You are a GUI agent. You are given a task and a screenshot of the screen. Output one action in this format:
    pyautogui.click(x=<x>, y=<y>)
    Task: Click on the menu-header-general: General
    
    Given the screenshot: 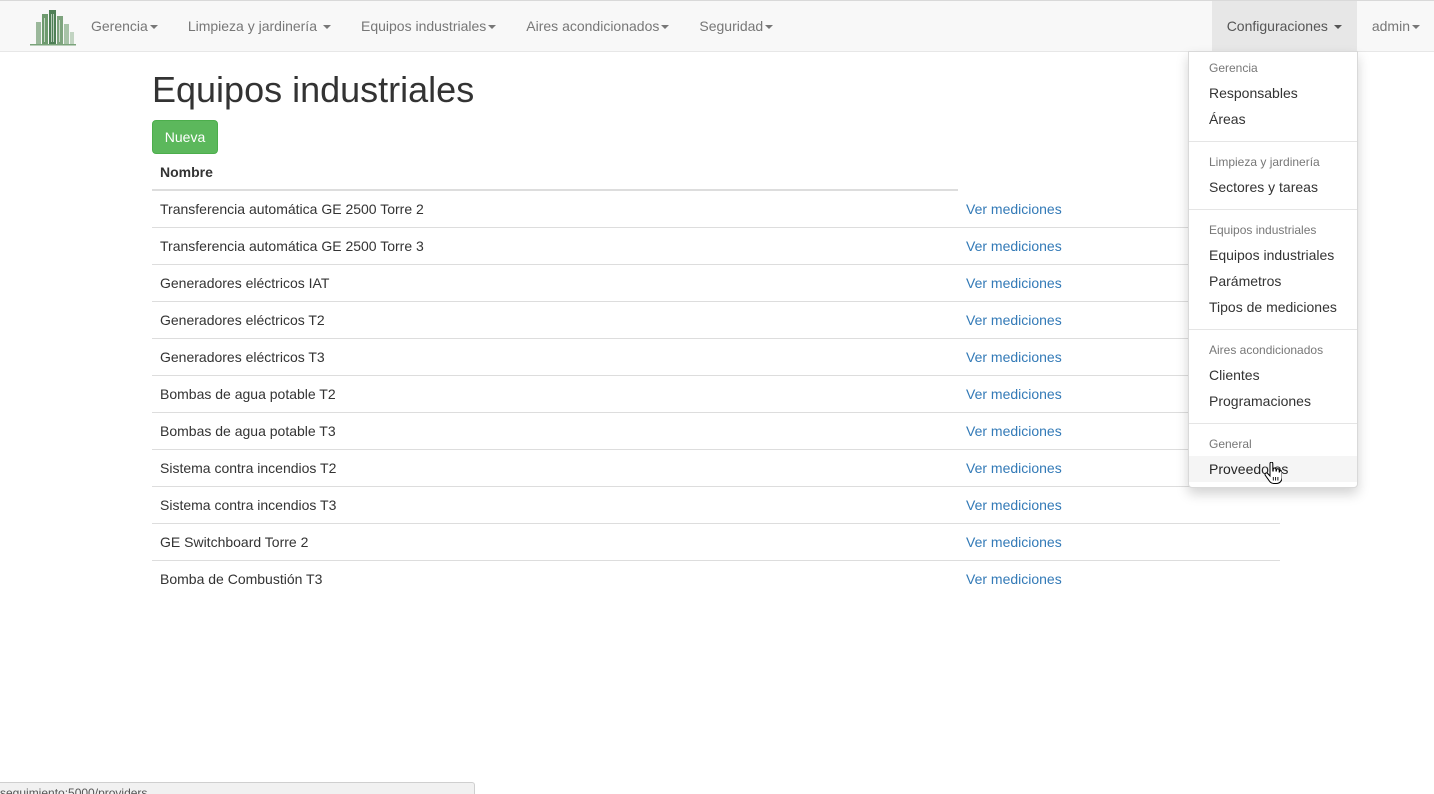 What is the action you would take?
    pyautogui.click(x=1230, y=444)
    